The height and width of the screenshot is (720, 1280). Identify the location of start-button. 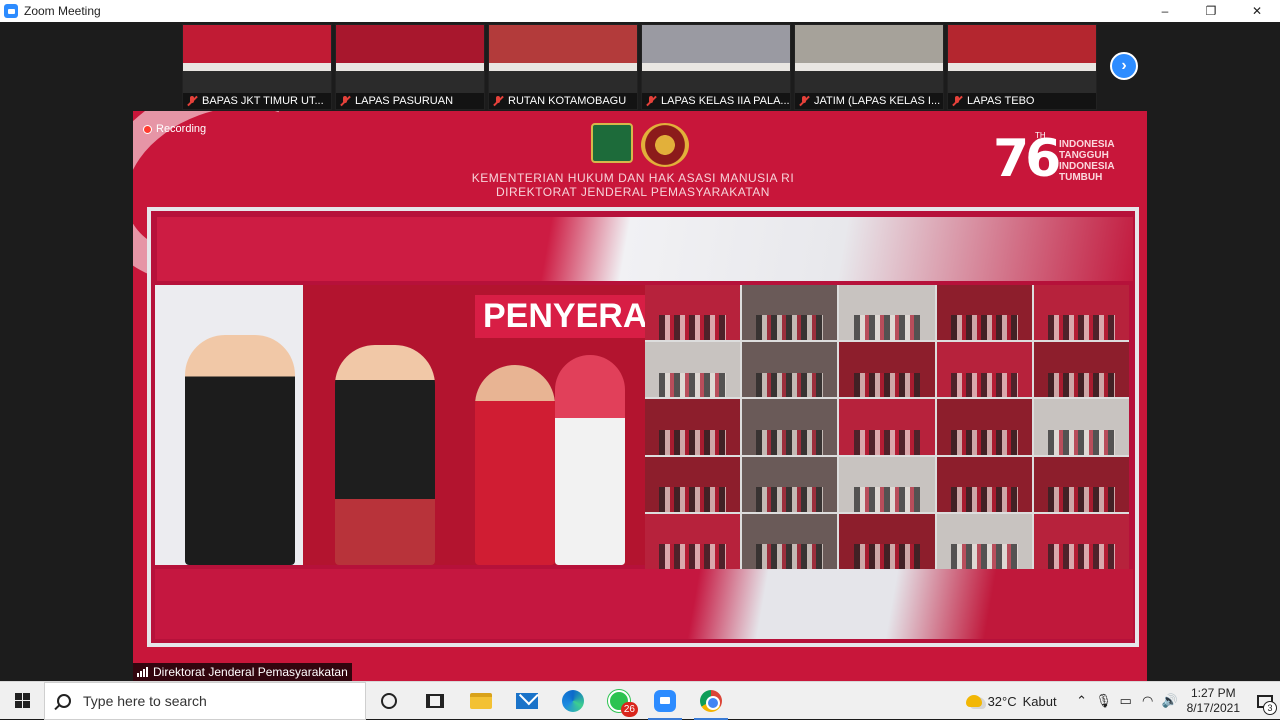
(22, 701).